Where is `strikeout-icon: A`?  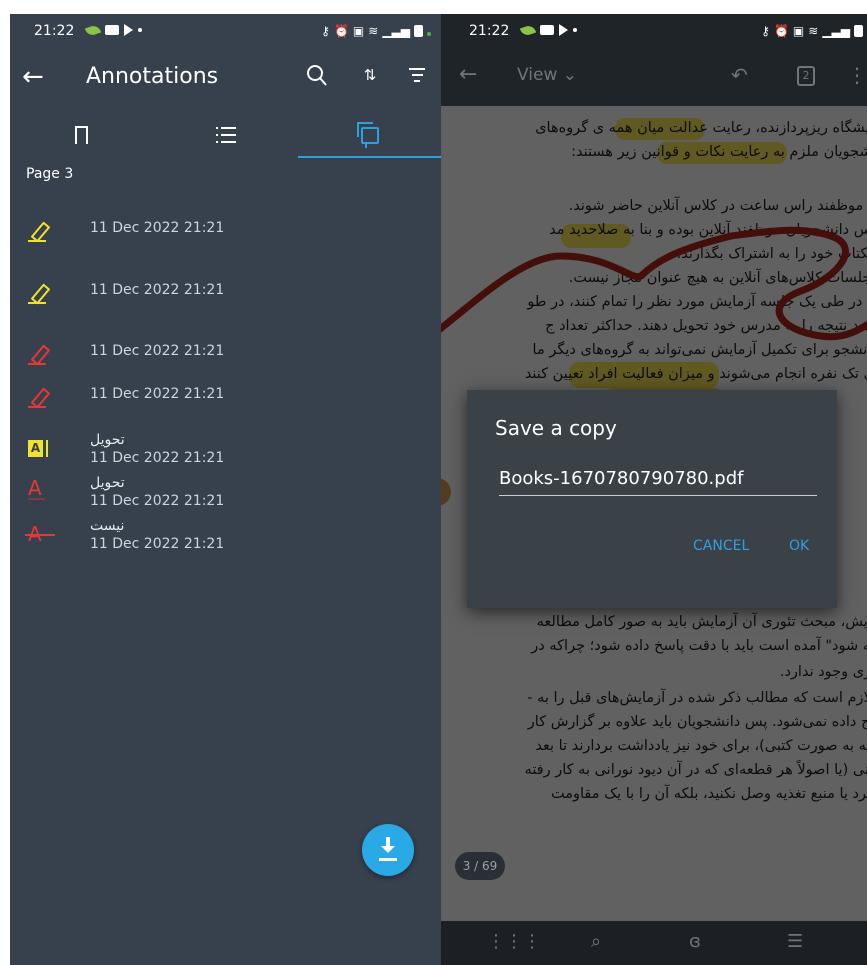
strikeout-icon: A is located at coordinates (40, 534).